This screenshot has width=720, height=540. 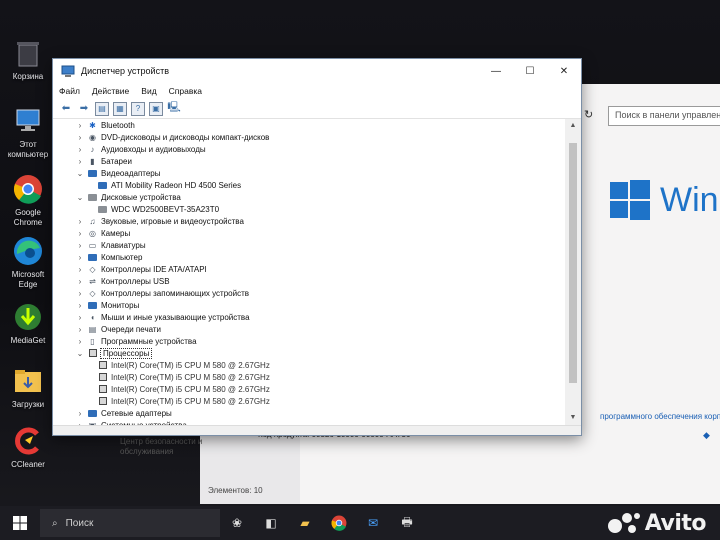 I want to click on desktop-icon-recycle-bin: Корзина, so click(x=29, y=59).